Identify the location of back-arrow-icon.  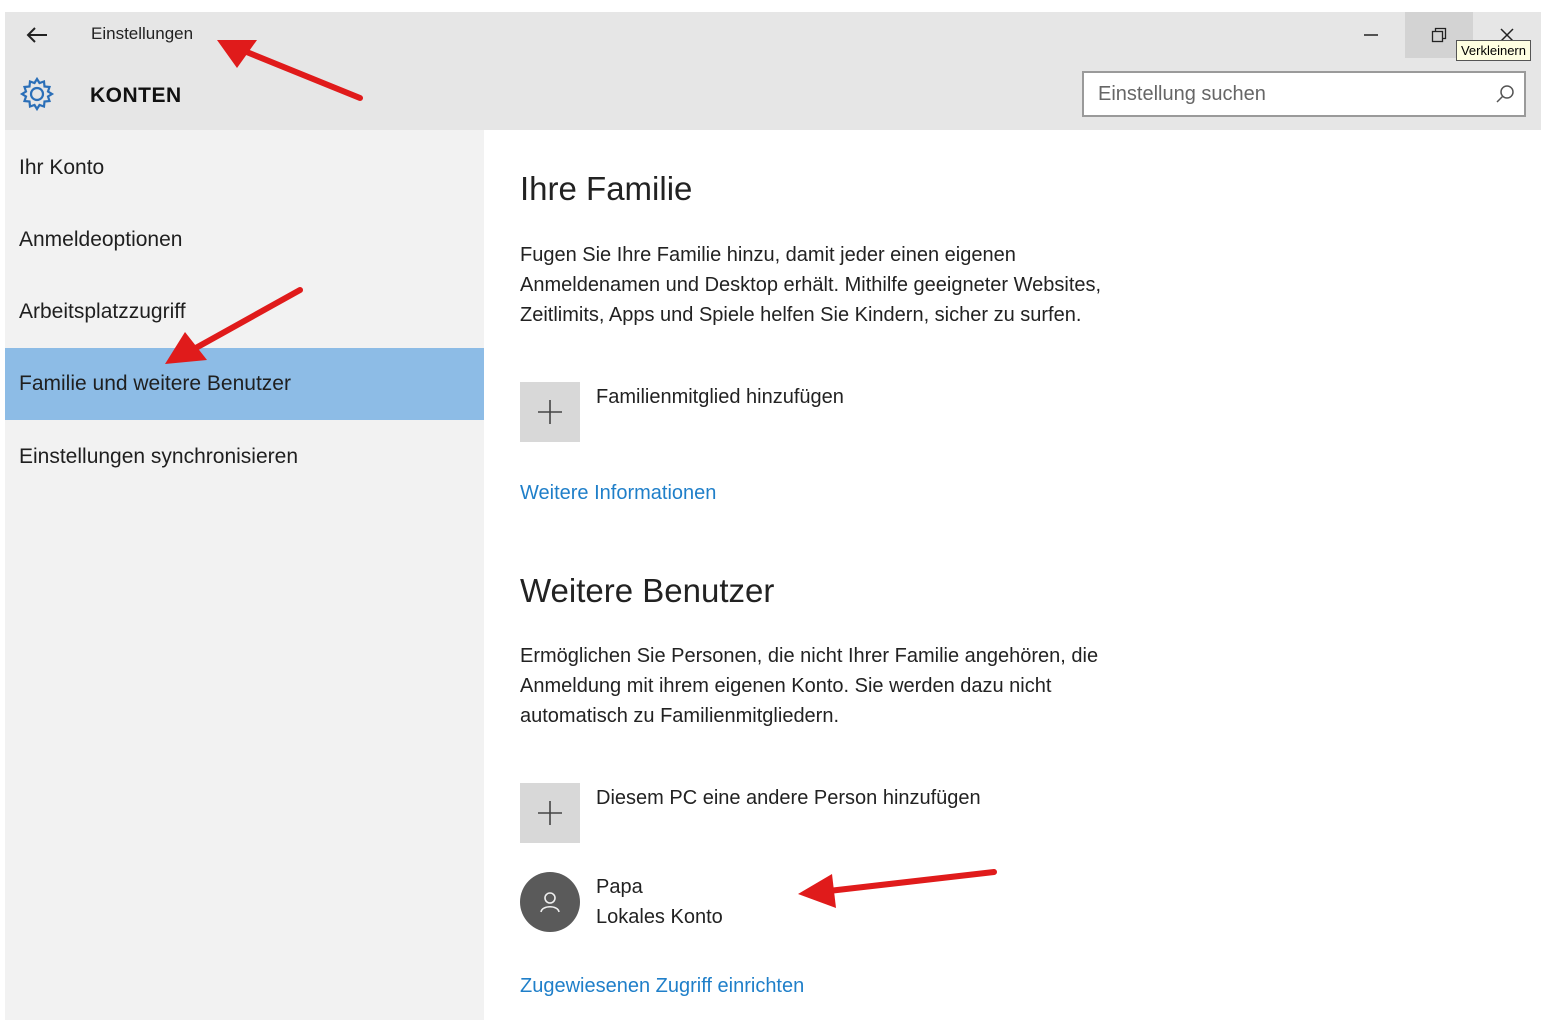
(36, 35).